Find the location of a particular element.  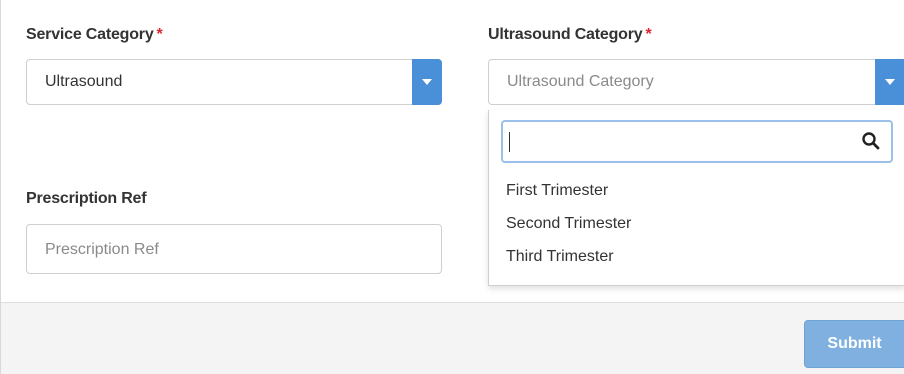

prescription-ref-label: Prescription Ref is located at coordinates (86, 198).